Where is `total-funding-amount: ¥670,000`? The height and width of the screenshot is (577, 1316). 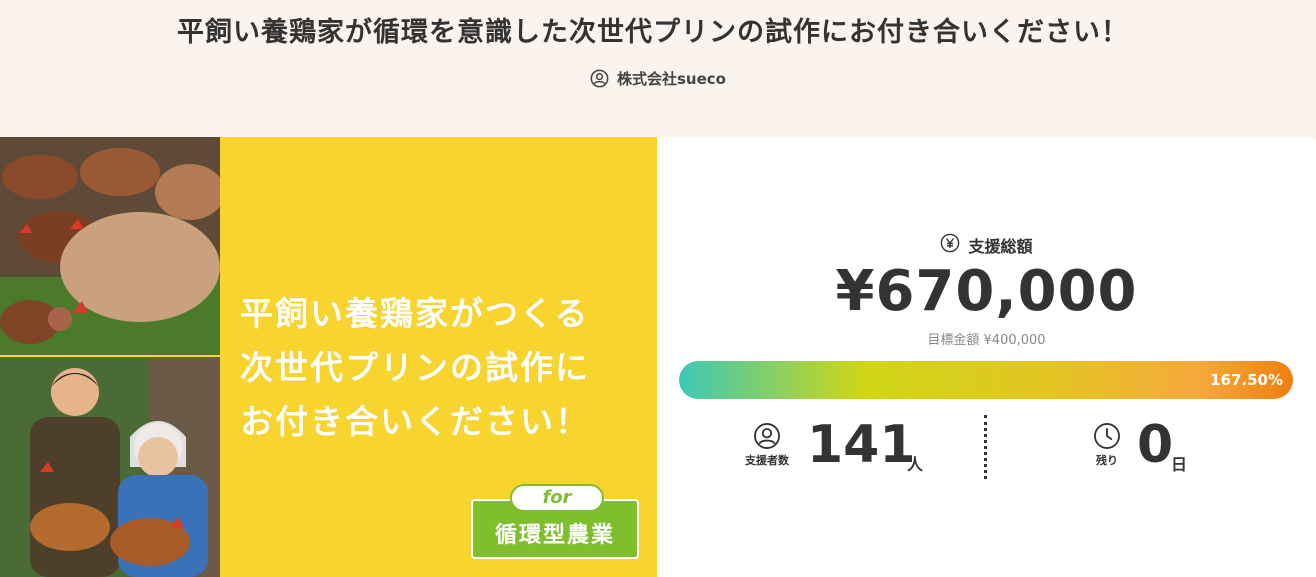
total-funding-amount: ¥670,000 is located at coordinates (986, 291).